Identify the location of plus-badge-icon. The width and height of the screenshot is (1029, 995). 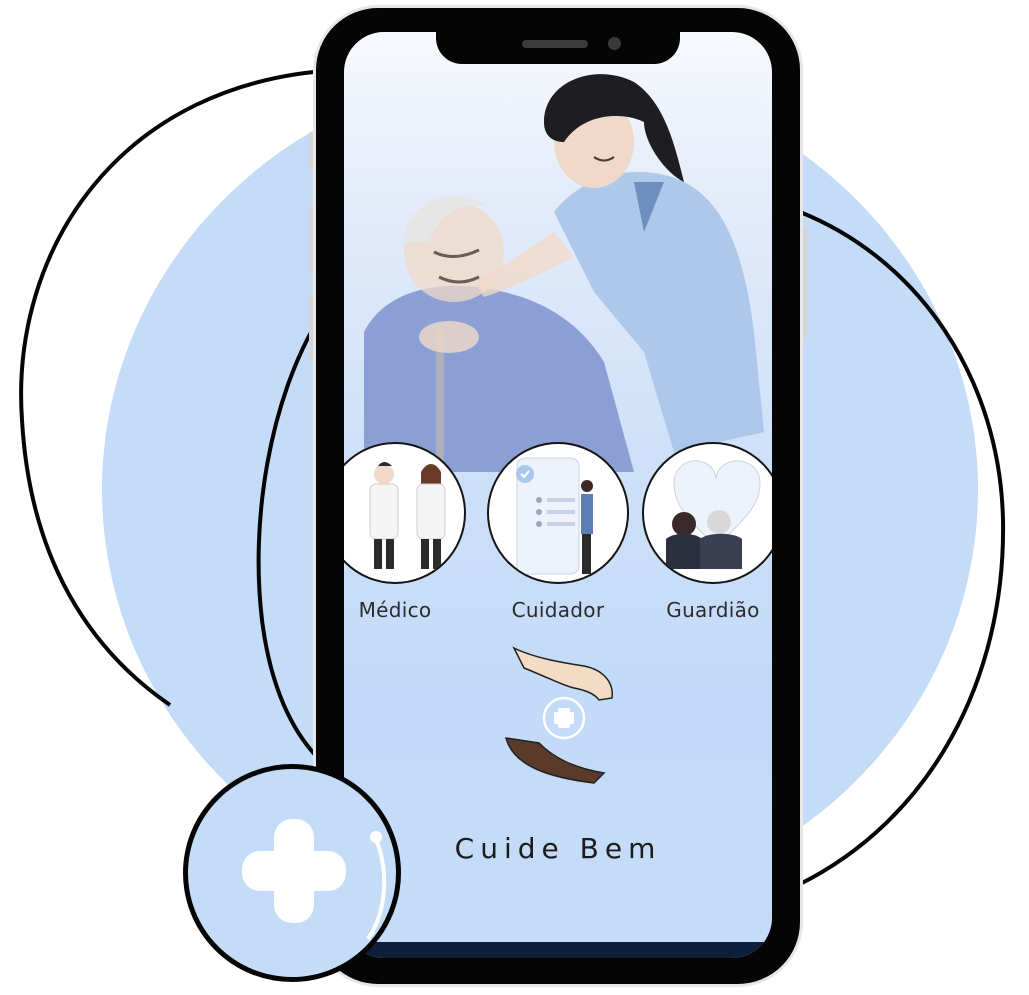
(292, 873).